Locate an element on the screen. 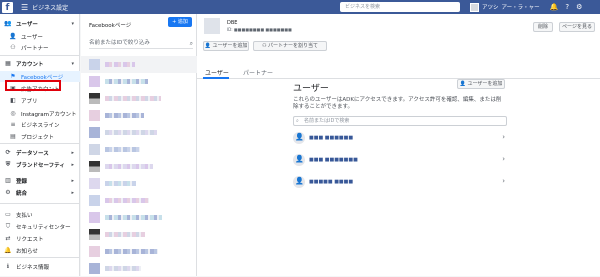  sidebar-item: ⚇ パートナー is located at coordinates (40, 47).